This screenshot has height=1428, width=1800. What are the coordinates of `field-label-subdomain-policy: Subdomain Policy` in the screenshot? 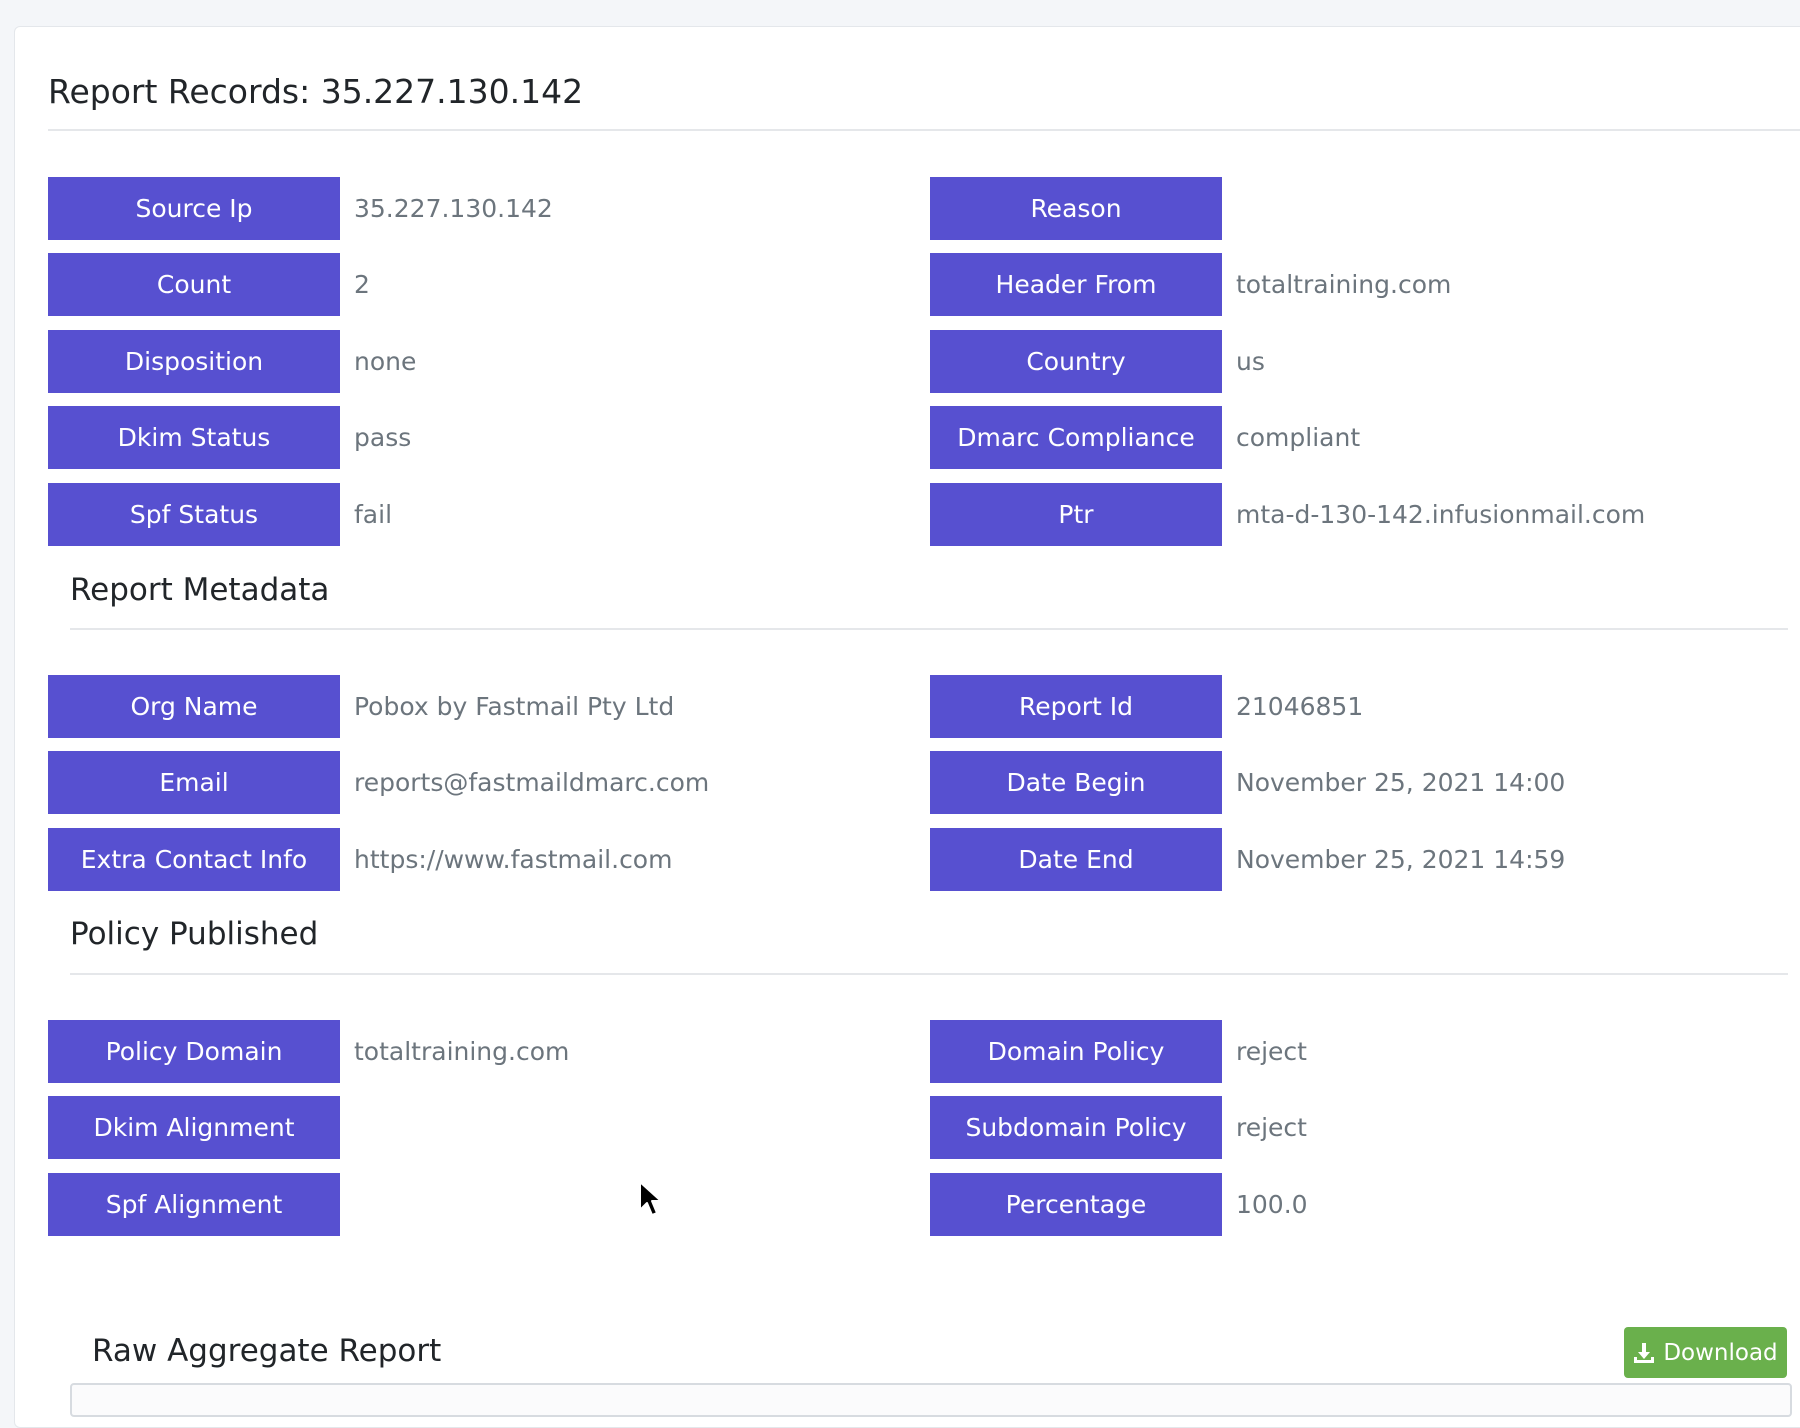 It's located at (1076, 1127).